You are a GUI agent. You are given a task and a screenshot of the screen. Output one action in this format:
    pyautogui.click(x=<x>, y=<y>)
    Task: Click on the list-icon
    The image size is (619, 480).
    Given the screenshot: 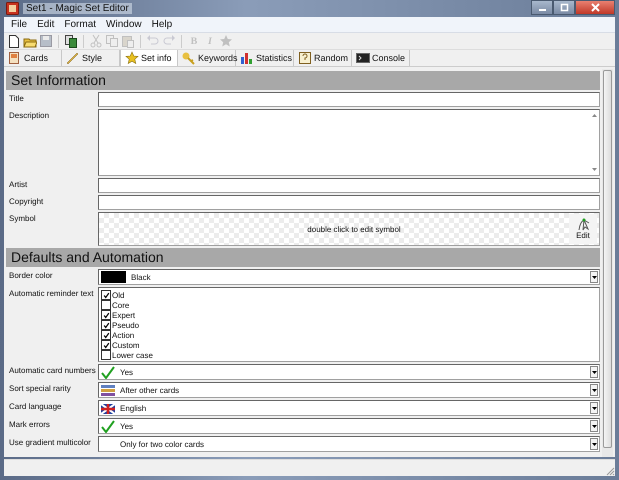 What is the action you would take?
    pyautogui.click(x=108, y=390)
    